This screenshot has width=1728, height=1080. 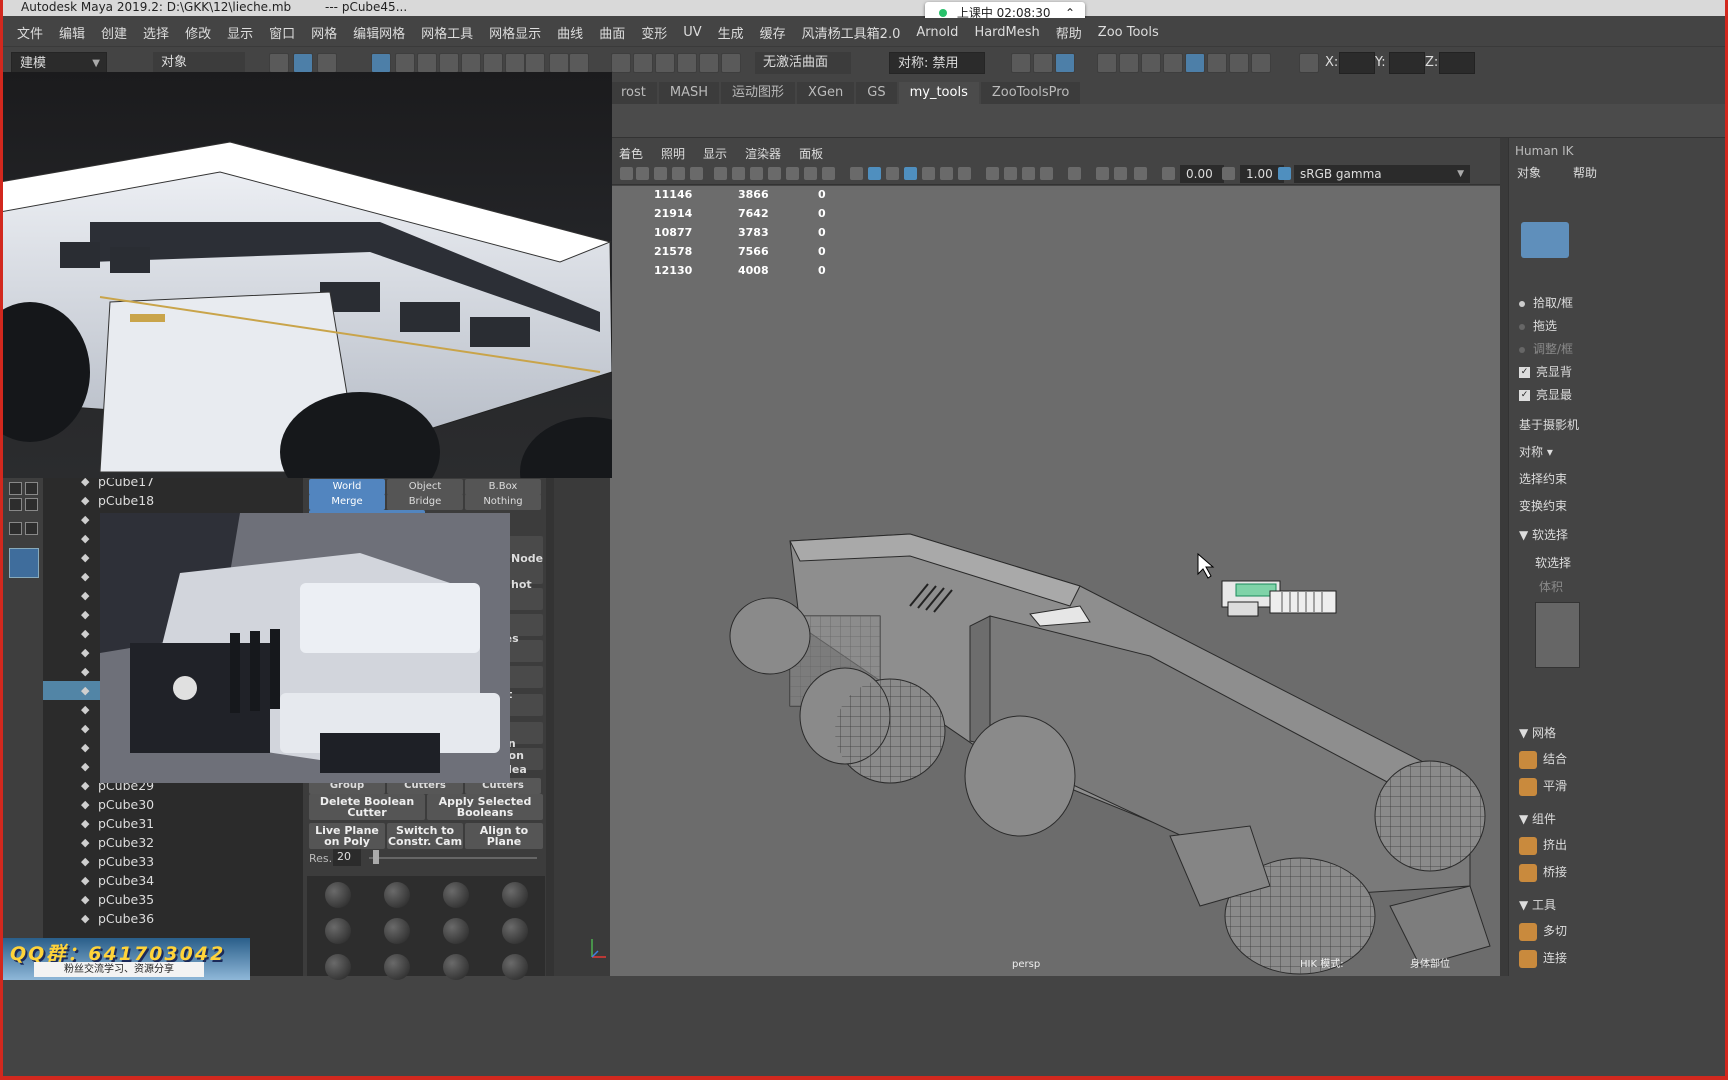 I want to click on isolate-icon, so click(x=1074, y=173).